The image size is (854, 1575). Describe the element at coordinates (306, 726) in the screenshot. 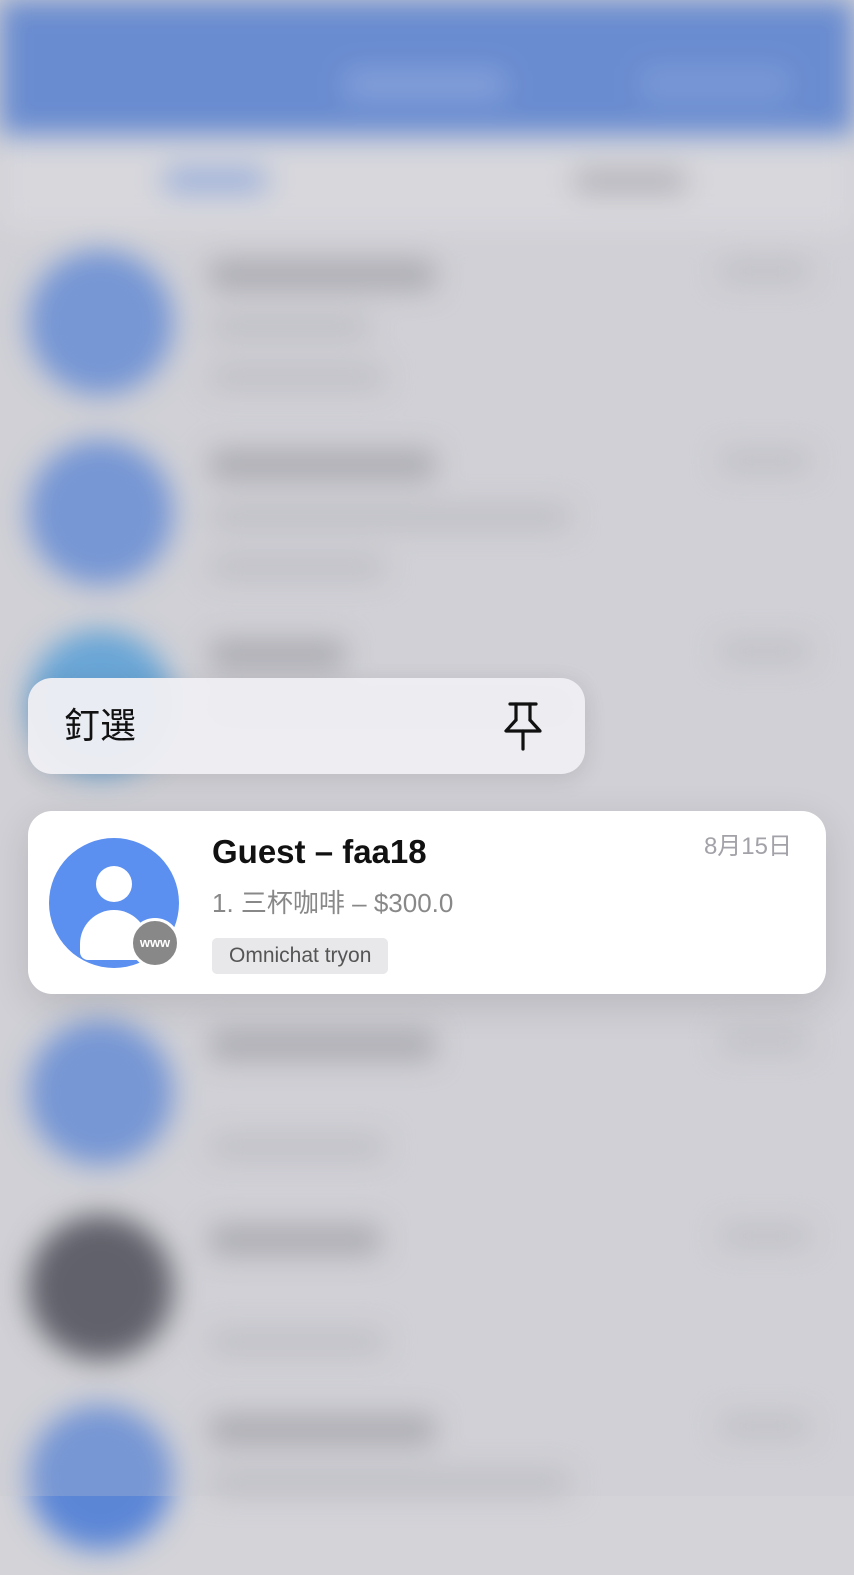

I see `context-menu-pin-action: 釘選` at that location.